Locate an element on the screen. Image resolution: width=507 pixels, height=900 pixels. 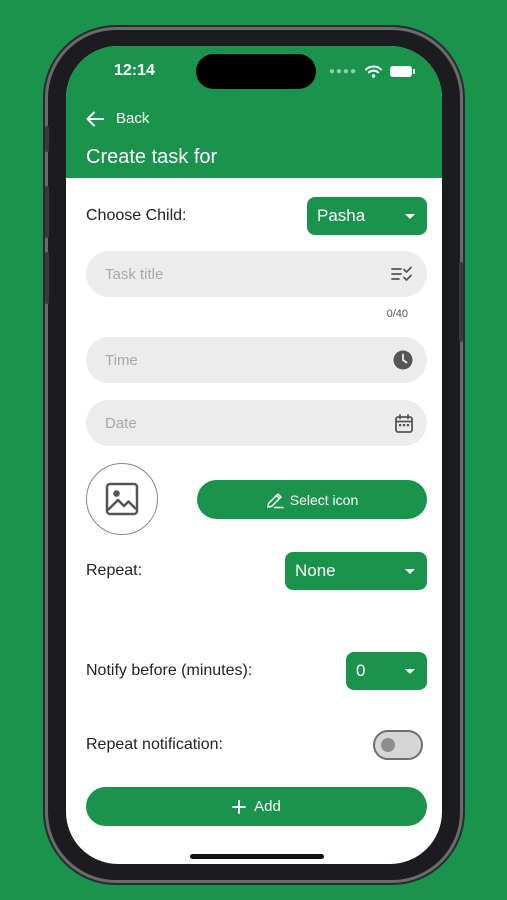
time-field is located at coordinates (256, 360).